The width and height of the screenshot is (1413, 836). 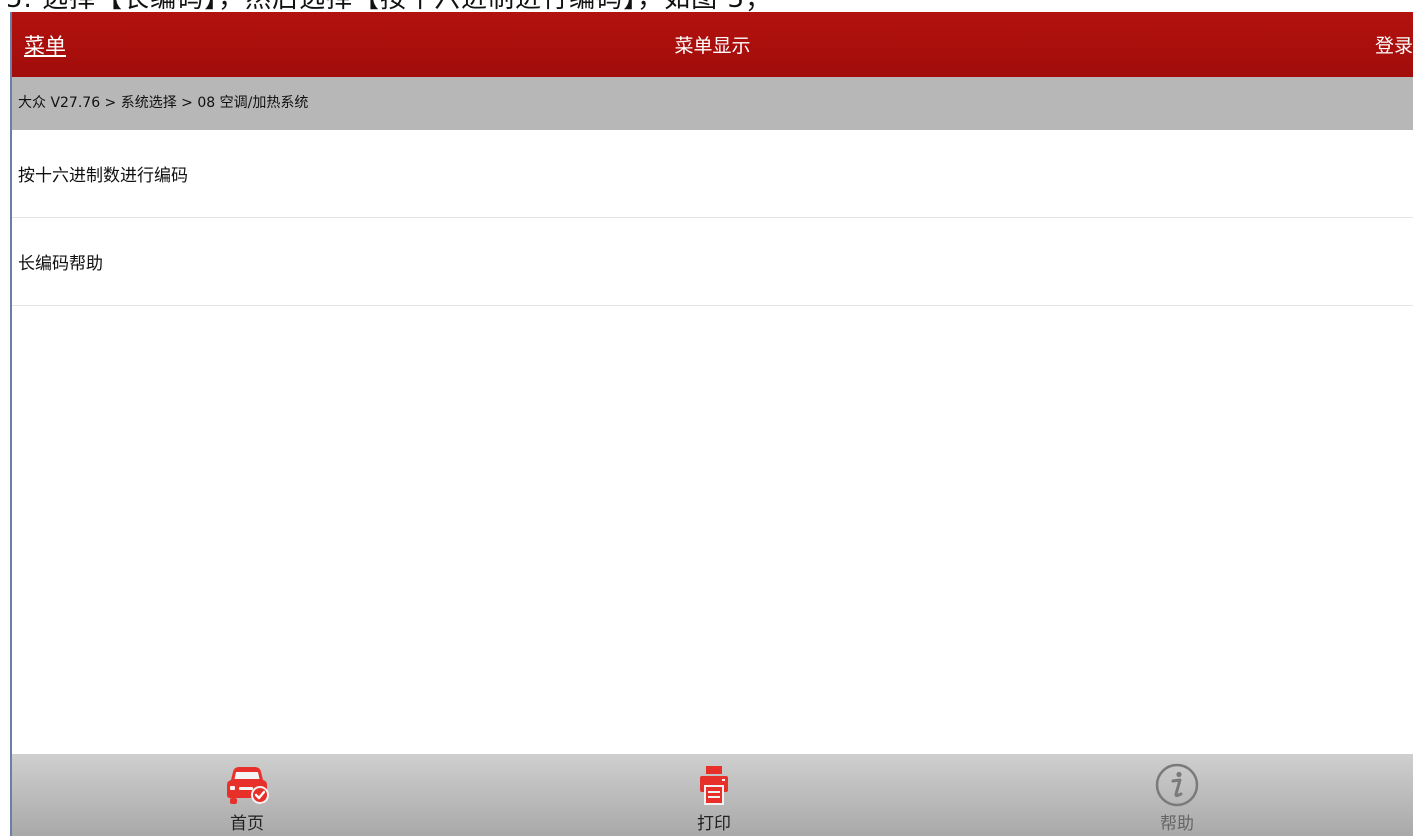 I want to click on print-button: 打印, so click(x=714, y=795).